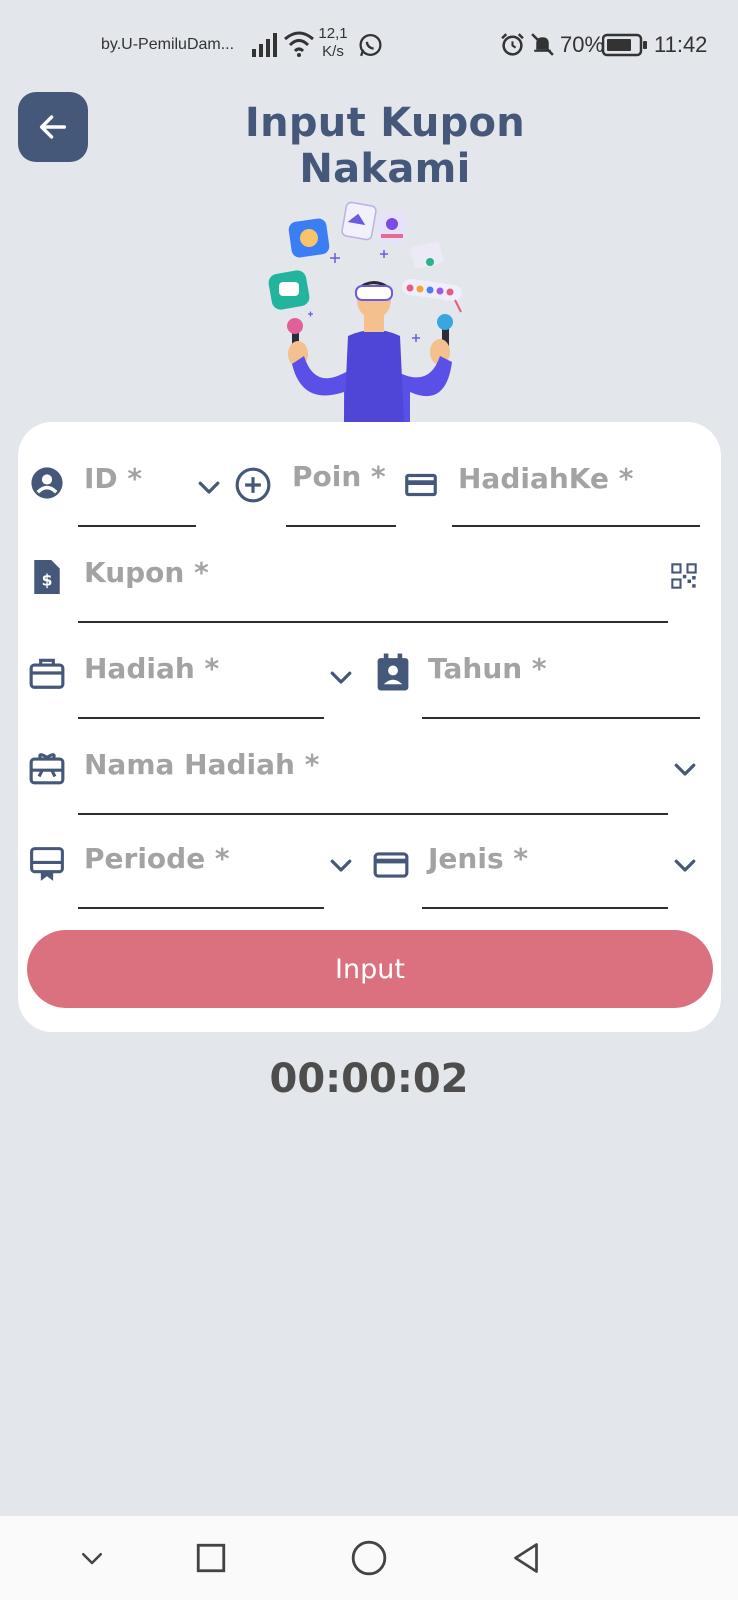  I want to click on hadiah-field: Hadiah *, so click(193, 679).